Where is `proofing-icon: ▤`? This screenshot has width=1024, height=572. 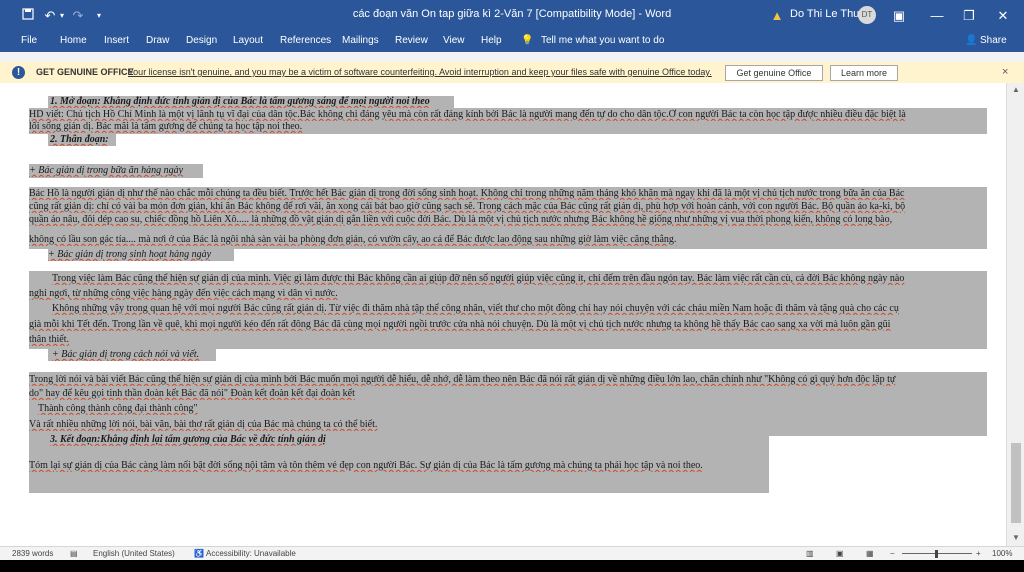 proofing-icon: ▤ is located at coordinates (74, 554).